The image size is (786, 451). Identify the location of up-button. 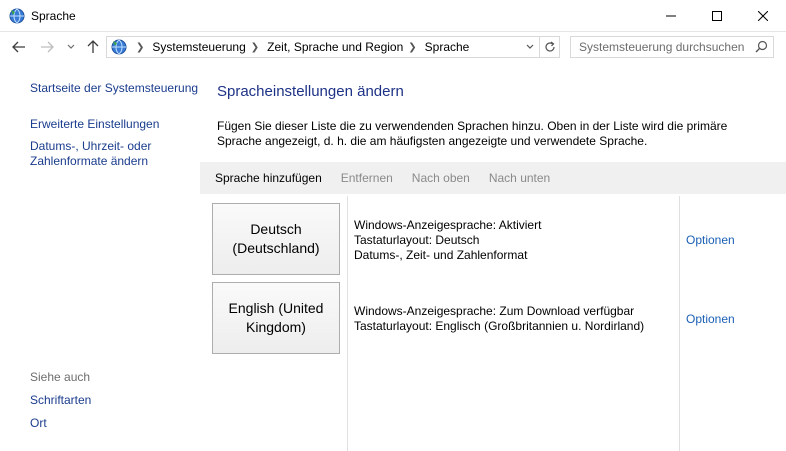
(93, 47).